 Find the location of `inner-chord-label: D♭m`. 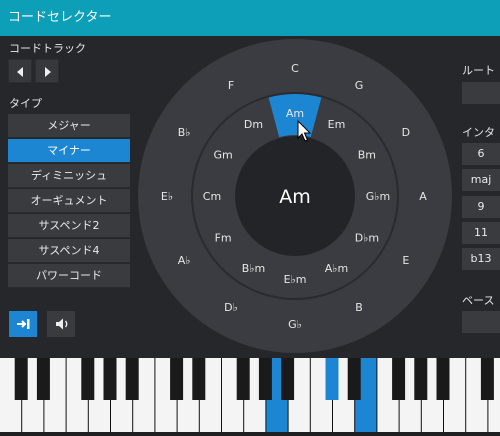

inner-chord-label: D♭m is located at coordinates (367, 238).